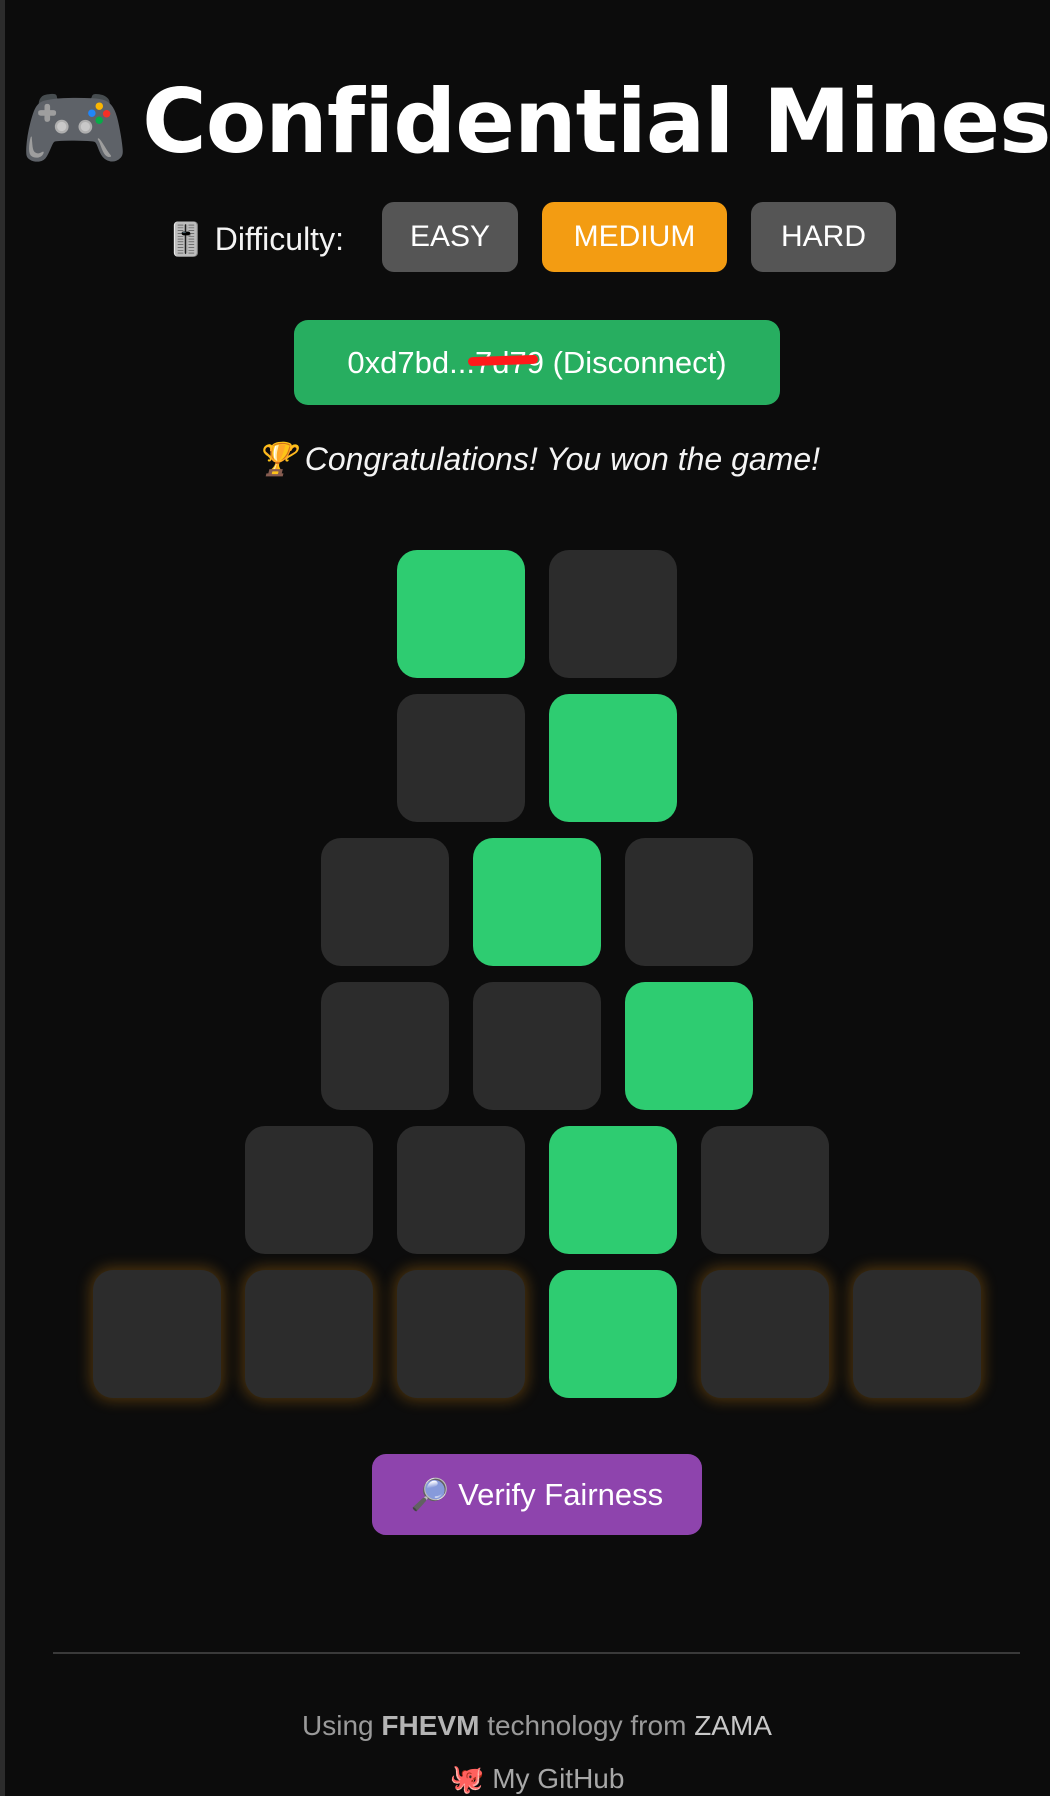 This screenshot has height=1796, width=1050. I want to click on magnifier-icon: 🔎, so click(430, 1494).